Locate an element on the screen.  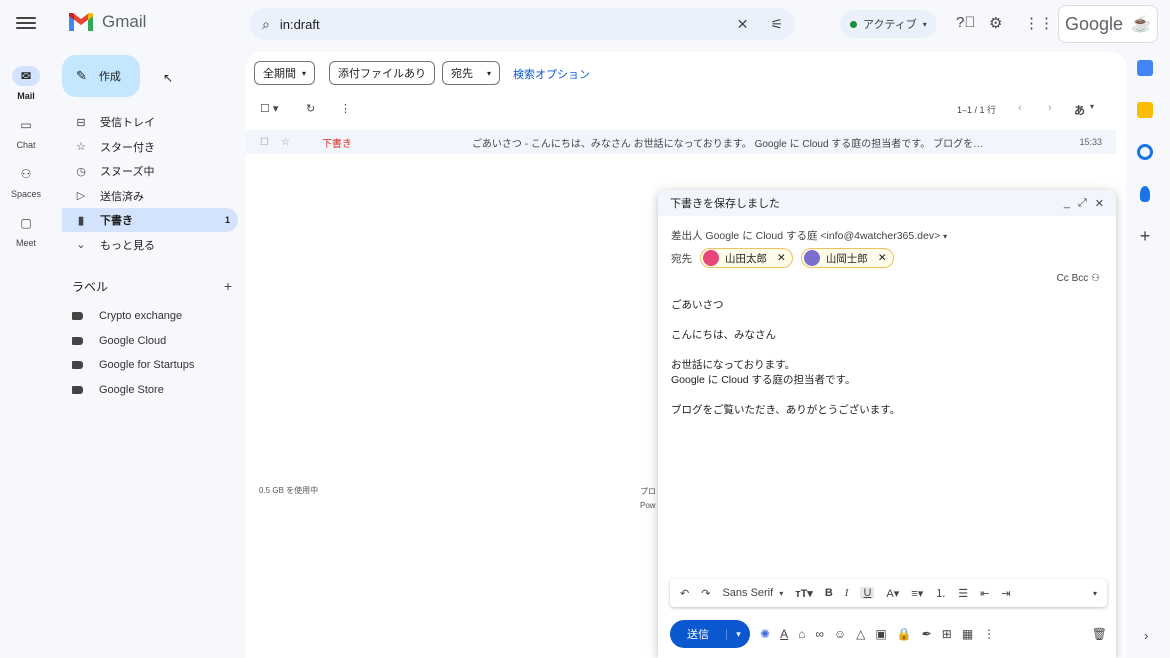
rail-item-chat: ▭ Chat is located at coordinates (26, 132).